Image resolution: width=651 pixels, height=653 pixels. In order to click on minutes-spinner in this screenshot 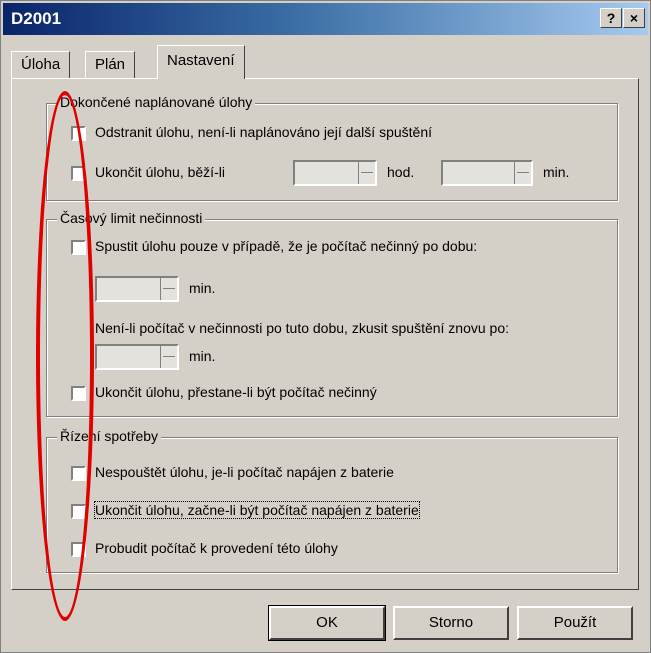, I will do `click(487, 173)`.